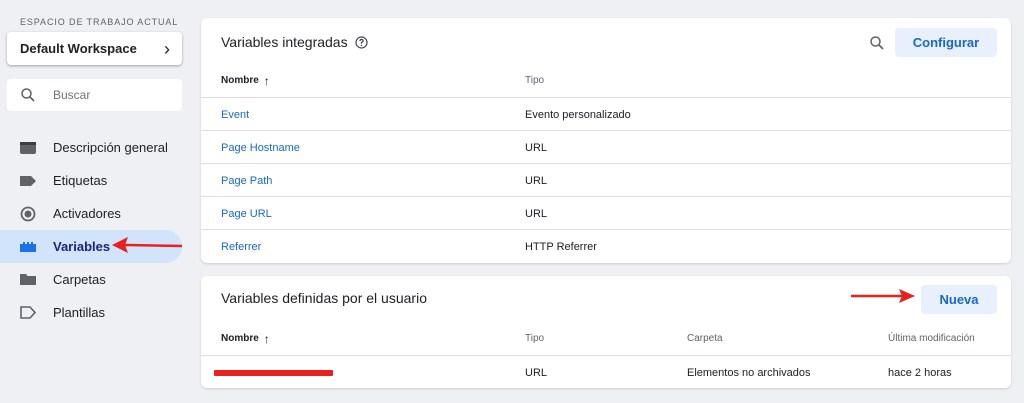 Image resolution: width=1024 pixels, height=403 pixels. I want to click on help-icon, so click(361, 42).